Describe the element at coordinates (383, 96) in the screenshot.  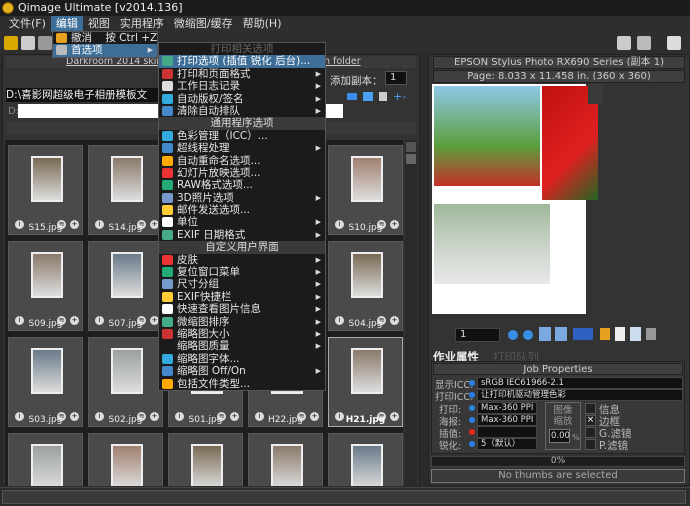
I see `list-icon` at that location.